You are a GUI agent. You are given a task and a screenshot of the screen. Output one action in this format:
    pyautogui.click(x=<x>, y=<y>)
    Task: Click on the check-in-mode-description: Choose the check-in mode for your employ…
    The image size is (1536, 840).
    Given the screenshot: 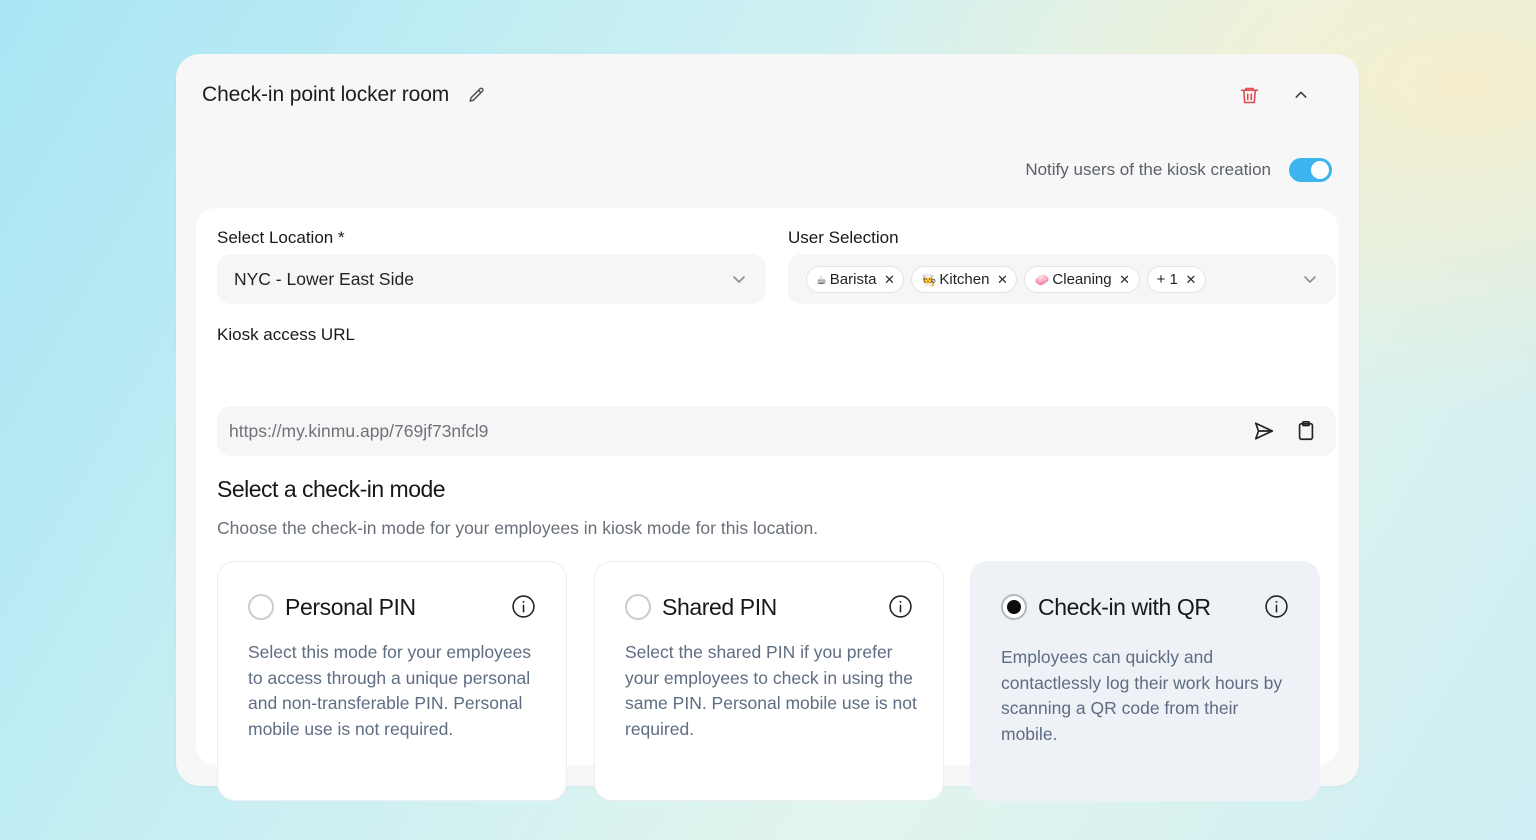 What is the action you would take?
    pyautogui.click(x=518, y=528)
    